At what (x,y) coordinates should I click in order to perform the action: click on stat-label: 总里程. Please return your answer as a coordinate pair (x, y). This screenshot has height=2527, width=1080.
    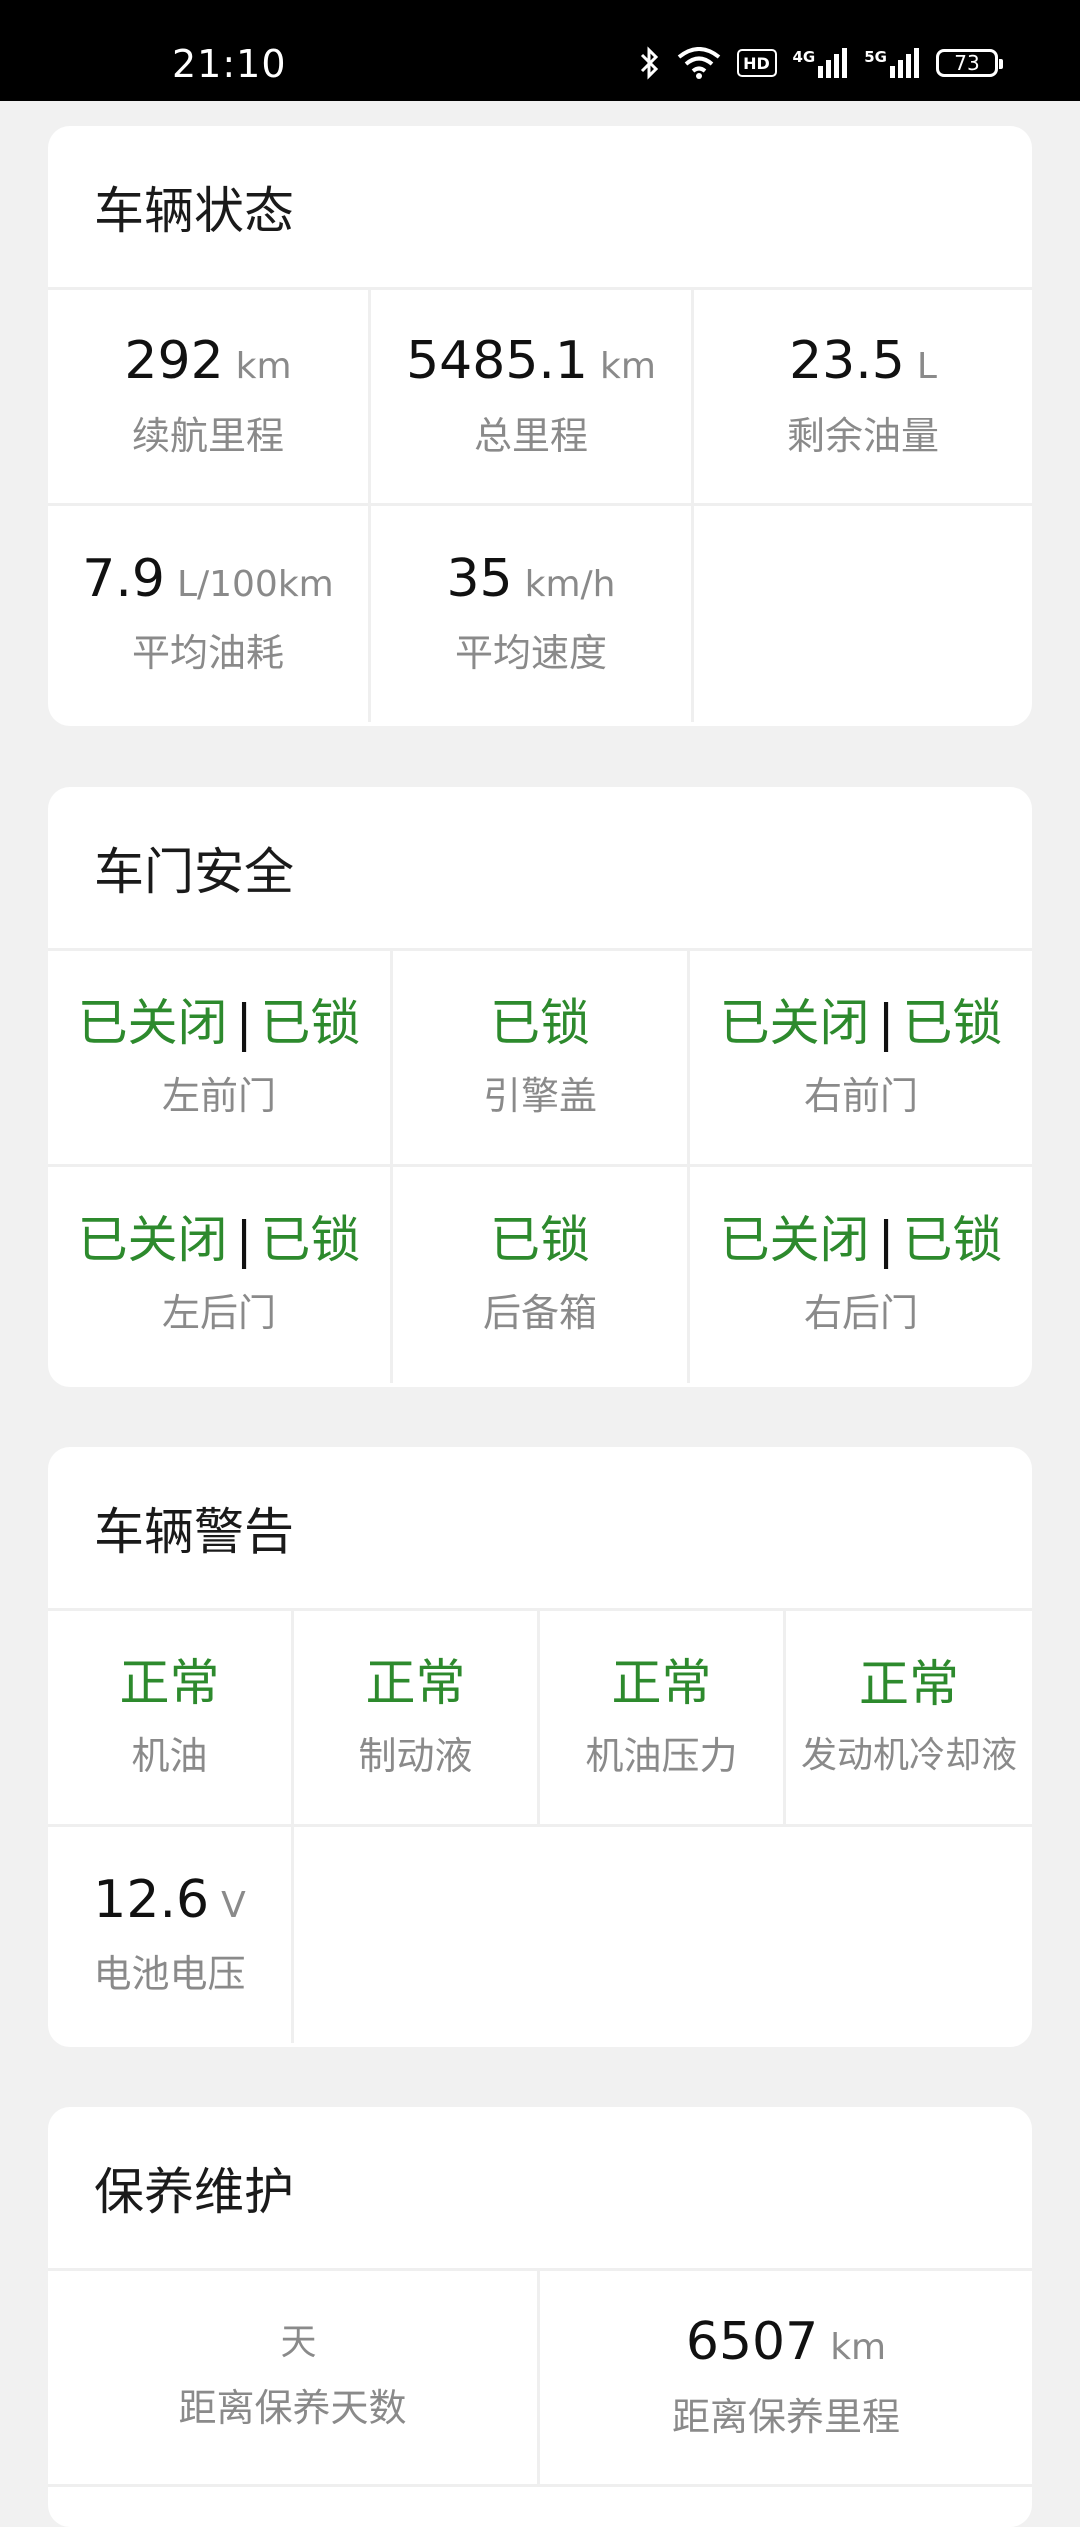
    Looking at the image, I should click on (530, 435).